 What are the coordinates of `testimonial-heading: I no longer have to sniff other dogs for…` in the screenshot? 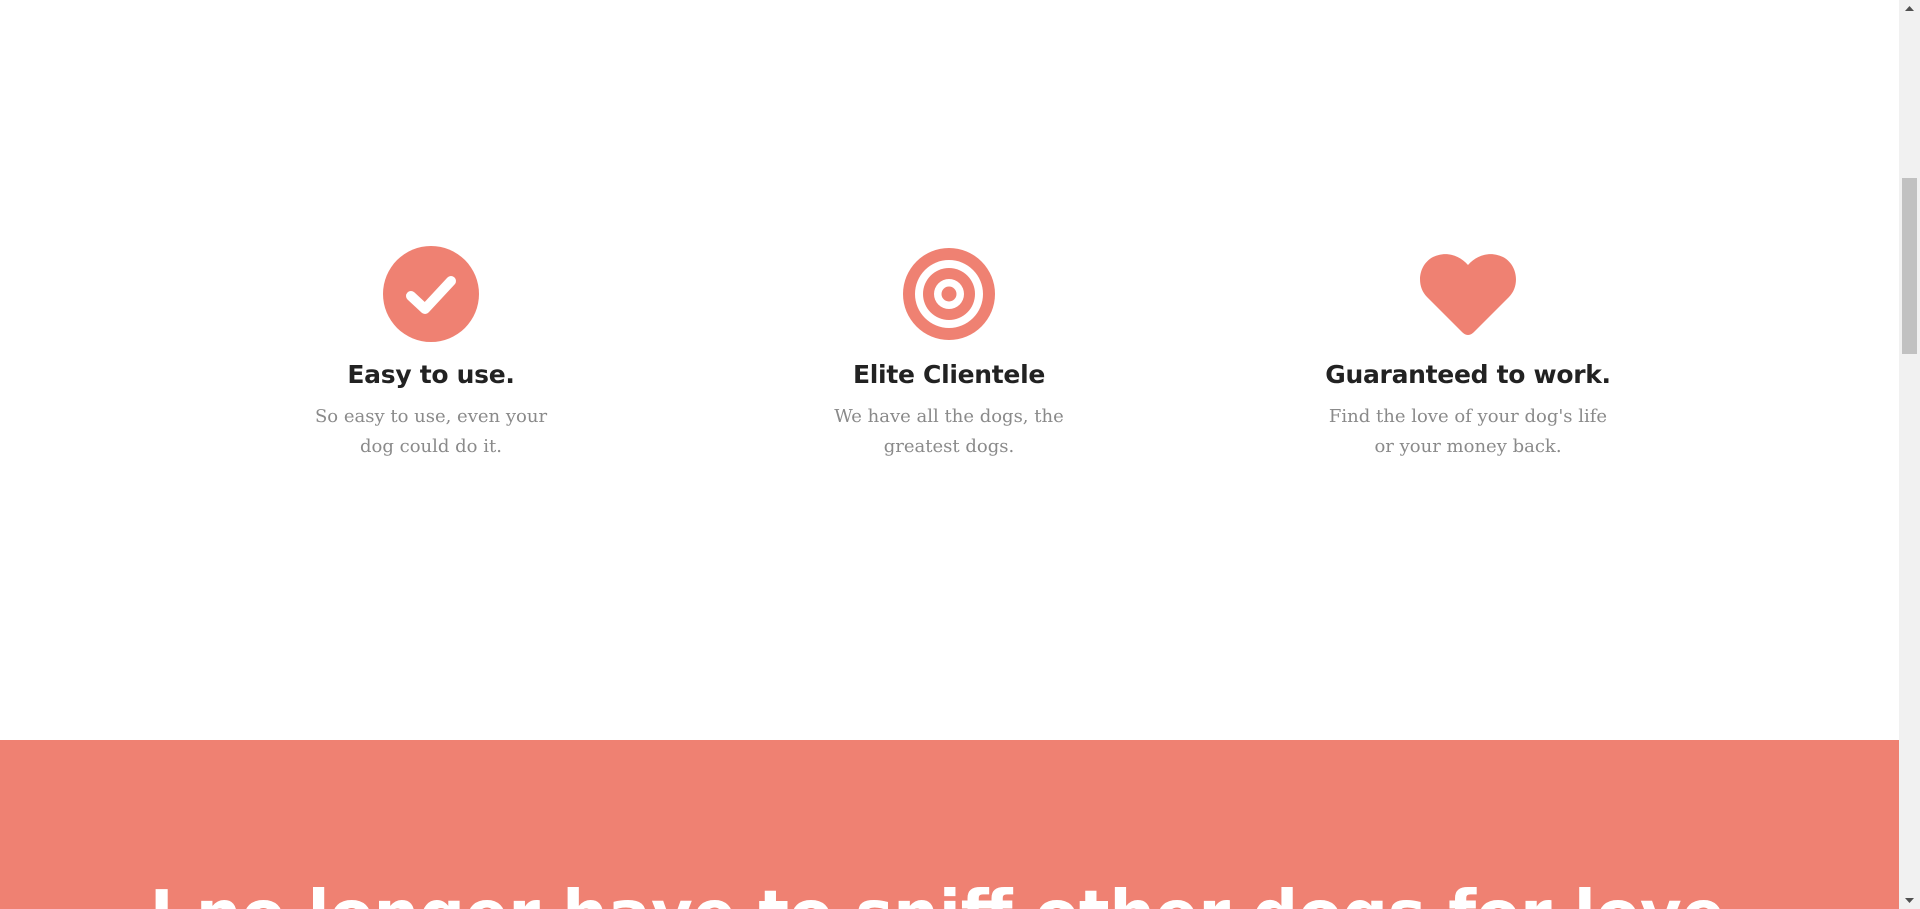 It's located at (949, 893).